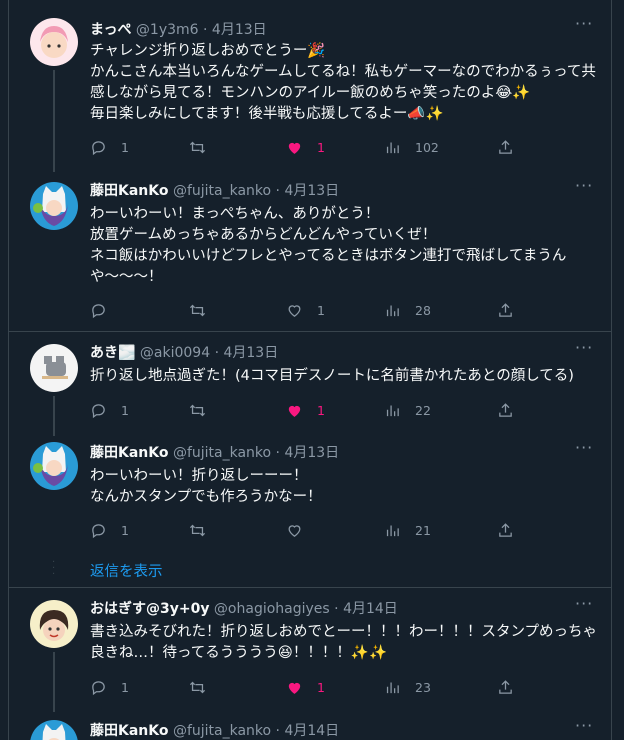 This screenshot has width=624, height=740. I want to click on like-button, so click(301, 530).